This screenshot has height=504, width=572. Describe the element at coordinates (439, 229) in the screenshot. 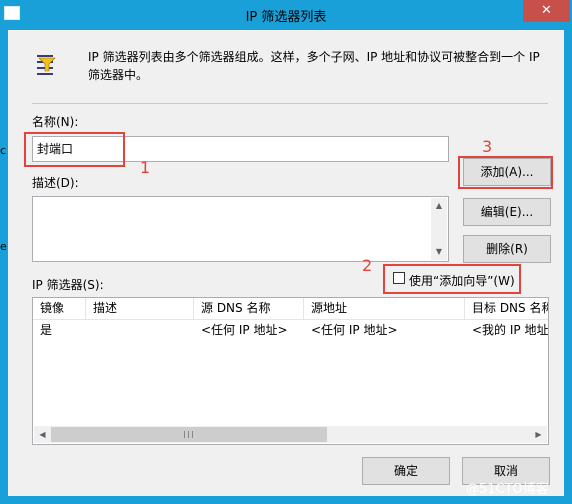

I see `description-scrollbar: ▲ ▼` at that location.